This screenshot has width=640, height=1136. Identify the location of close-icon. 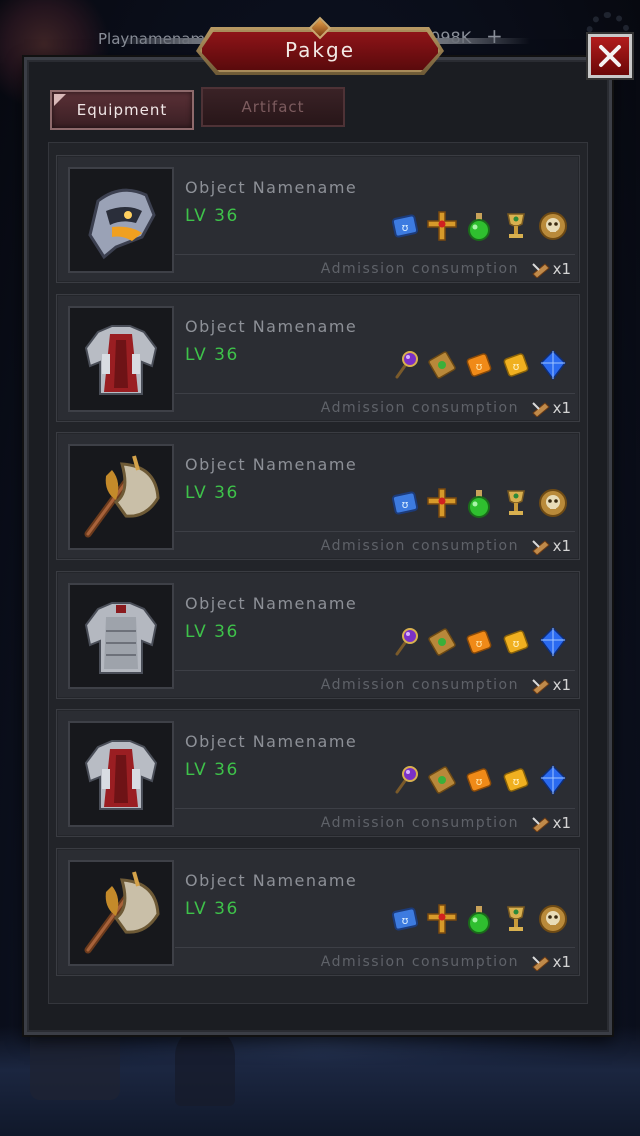
(610, 56).